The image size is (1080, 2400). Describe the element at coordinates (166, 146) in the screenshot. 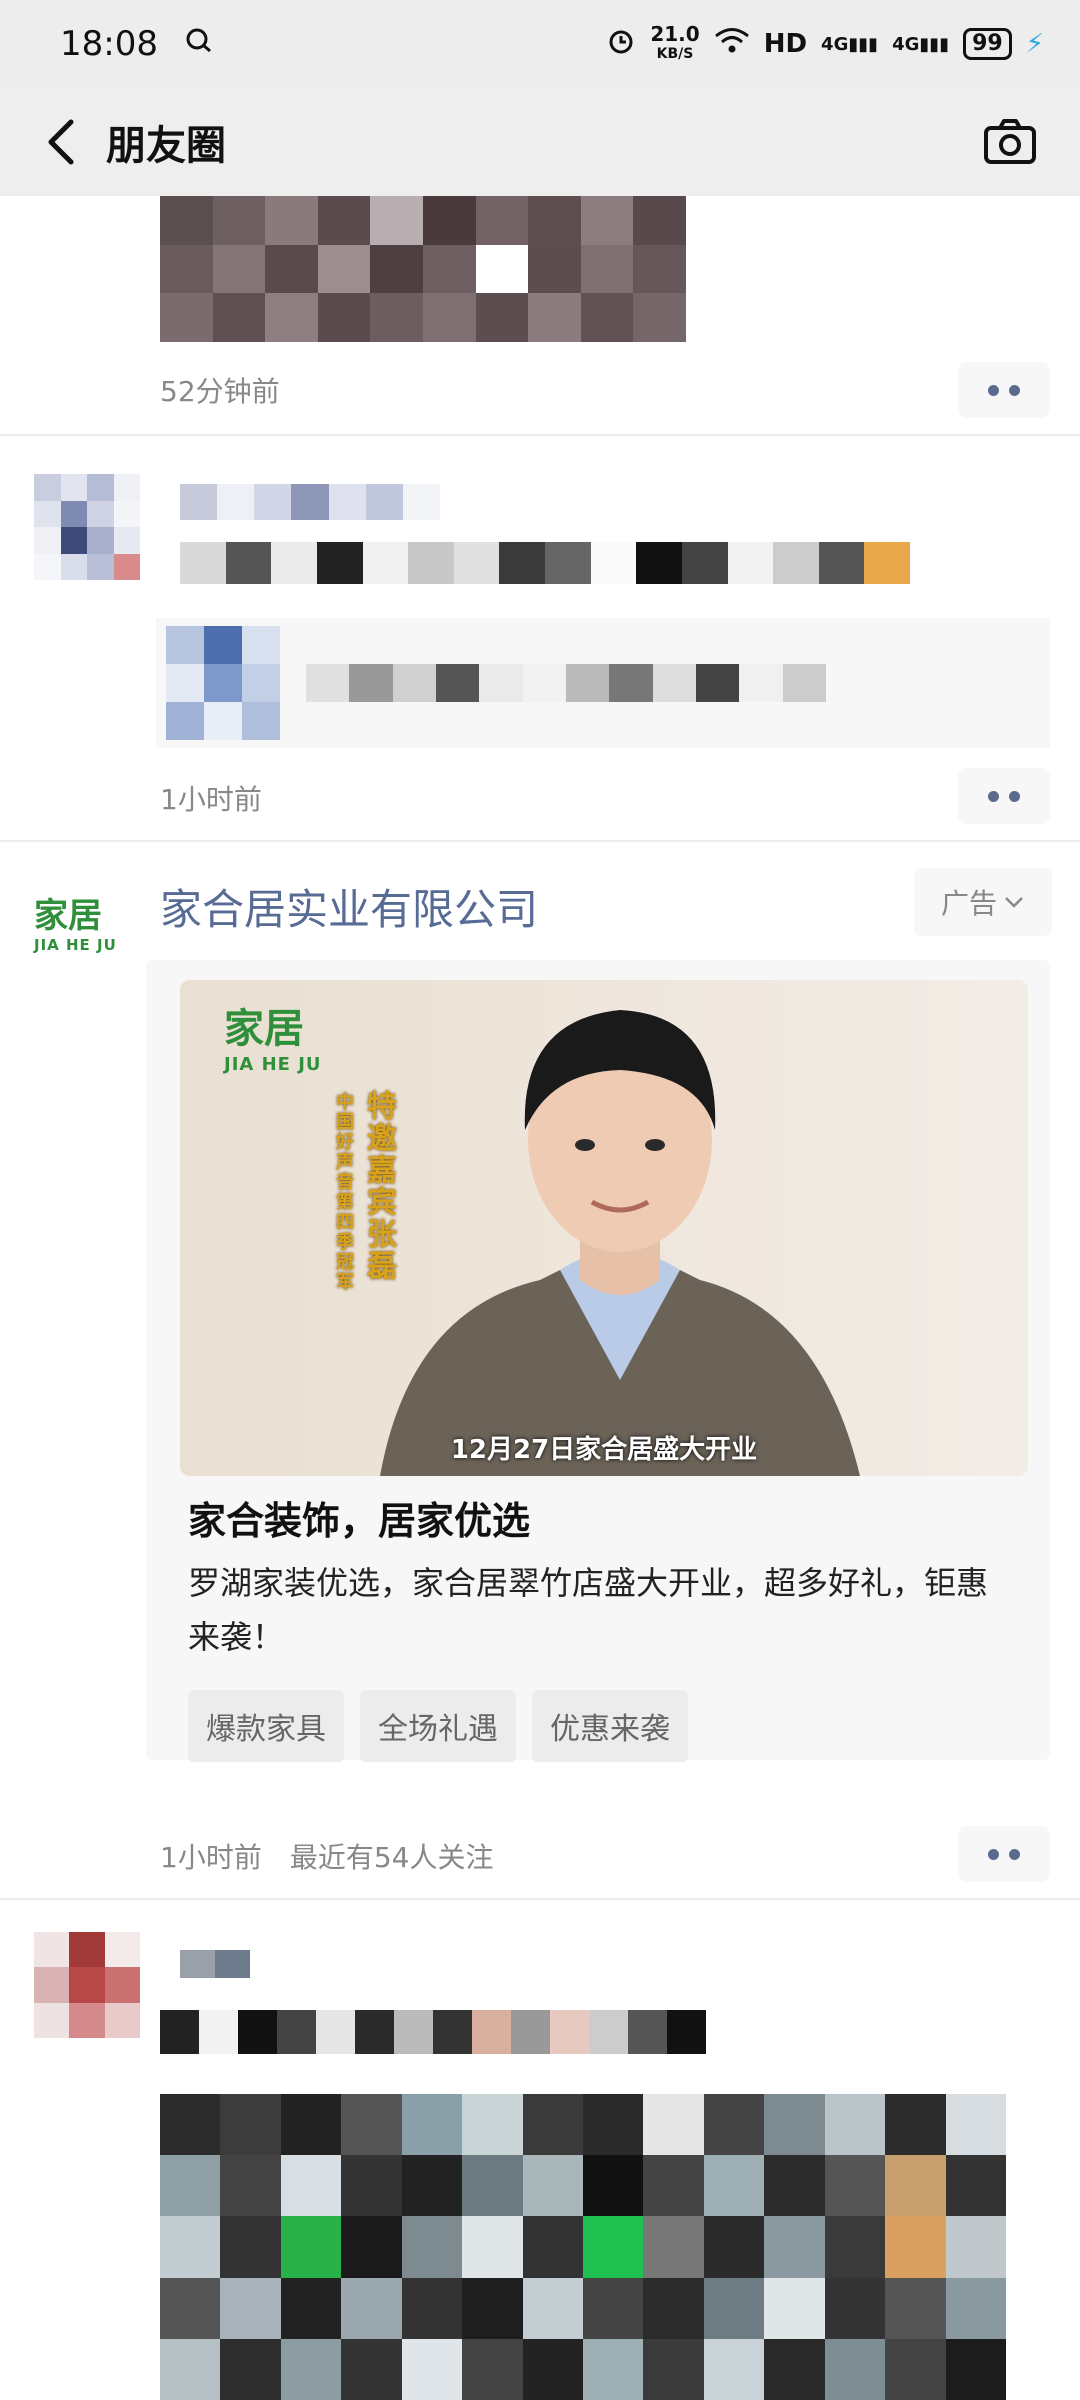

I see `page-title: 朋友圈` at that location.